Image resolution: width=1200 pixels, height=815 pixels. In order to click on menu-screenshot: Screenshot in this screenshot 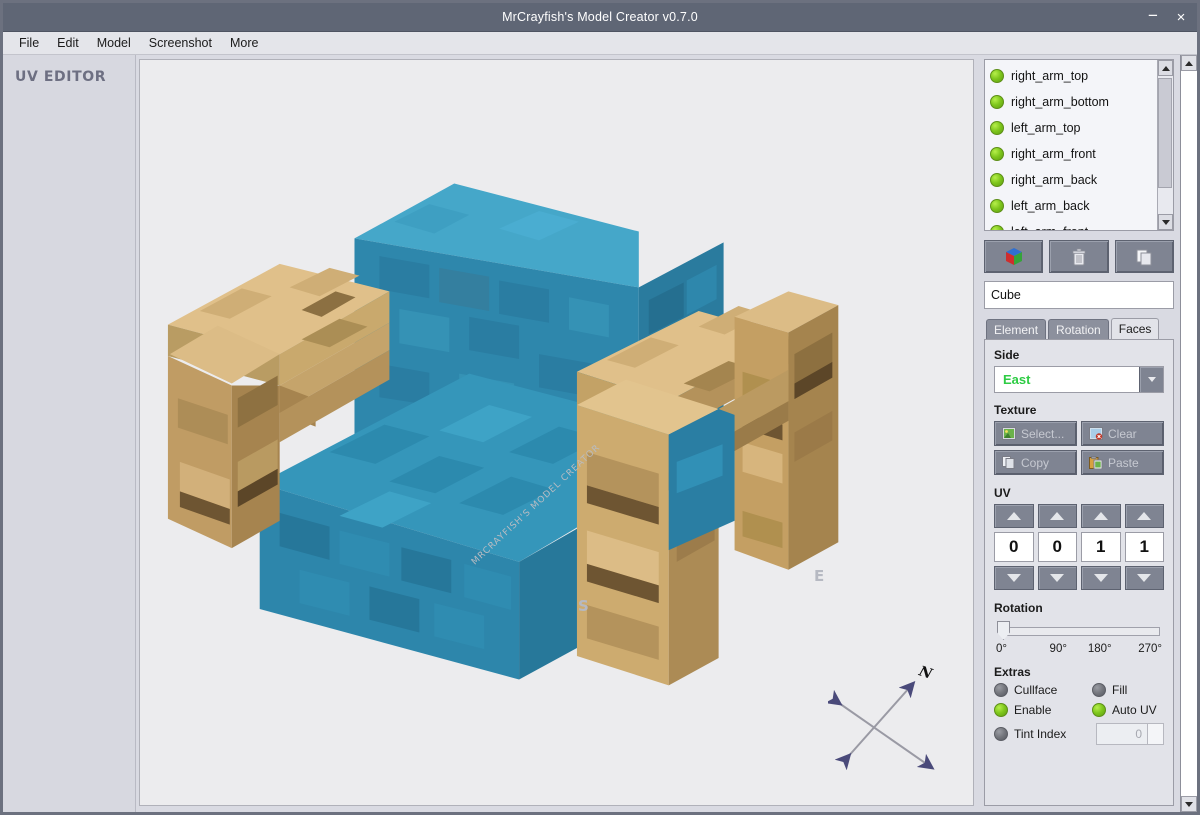, I will do `click(180, 43)`.